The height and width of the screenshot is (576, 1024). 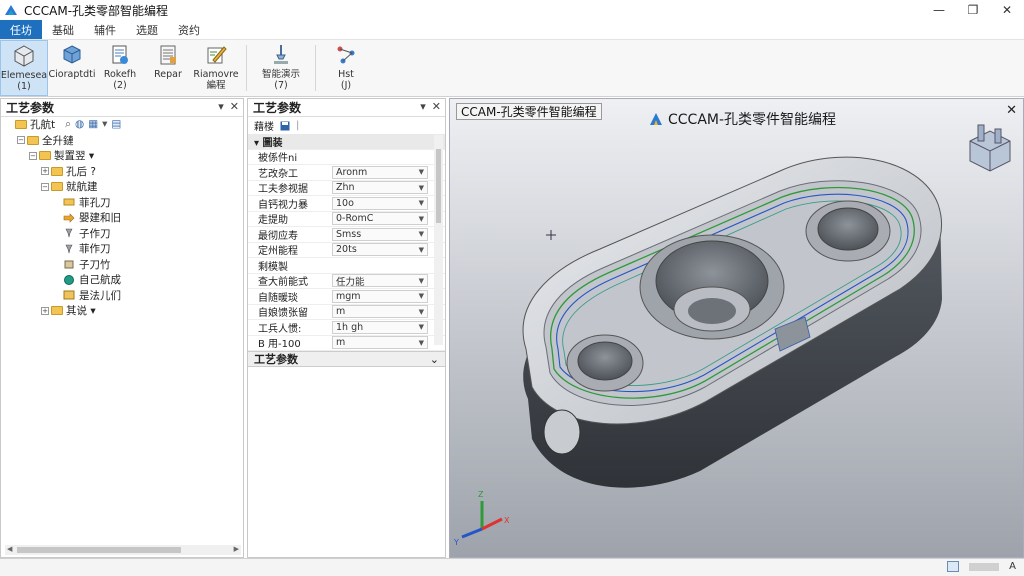 What do you see at coordinates (281, 68) in the screenshot?
I see `ribbon-smart-demo-button: 智能演示 (7)` at bounding box center [281, 68].